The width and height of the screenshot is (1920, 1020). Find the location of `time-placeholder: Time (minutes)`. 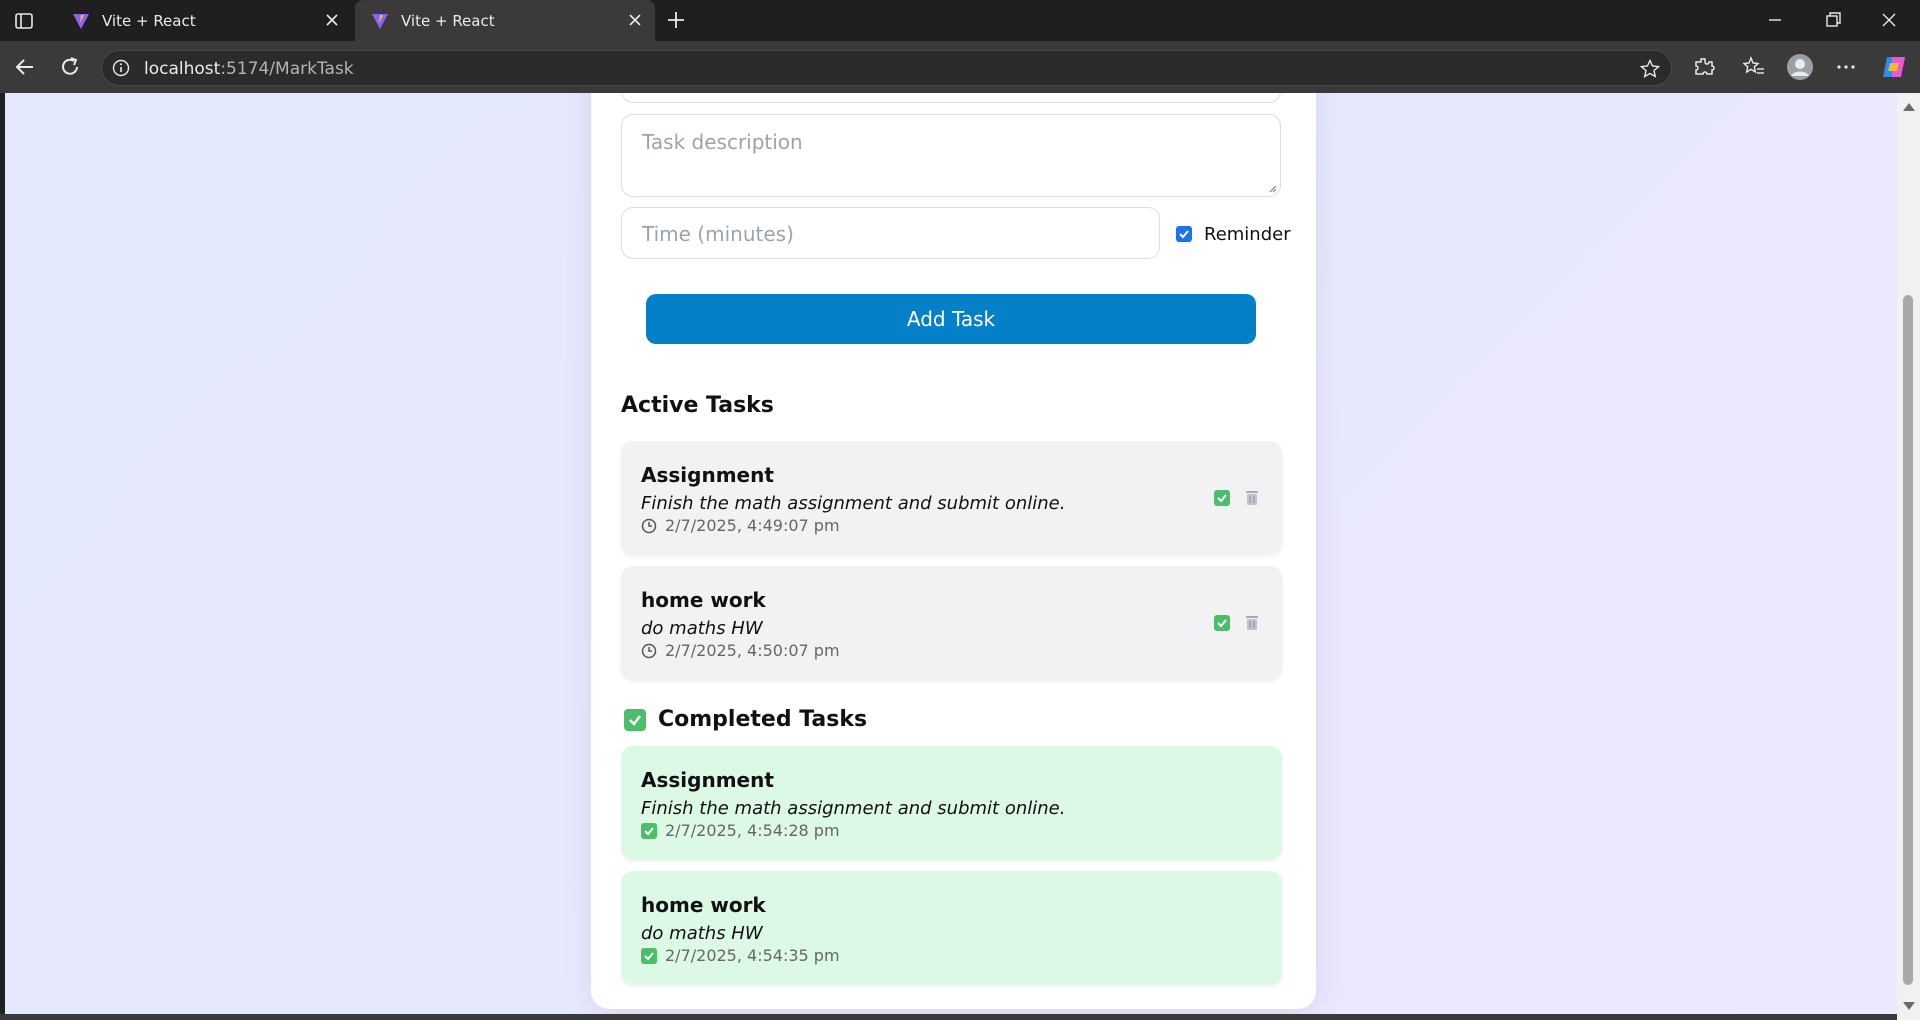

time-placeholder: Time (minutes) is located at coordinates (718, 234).